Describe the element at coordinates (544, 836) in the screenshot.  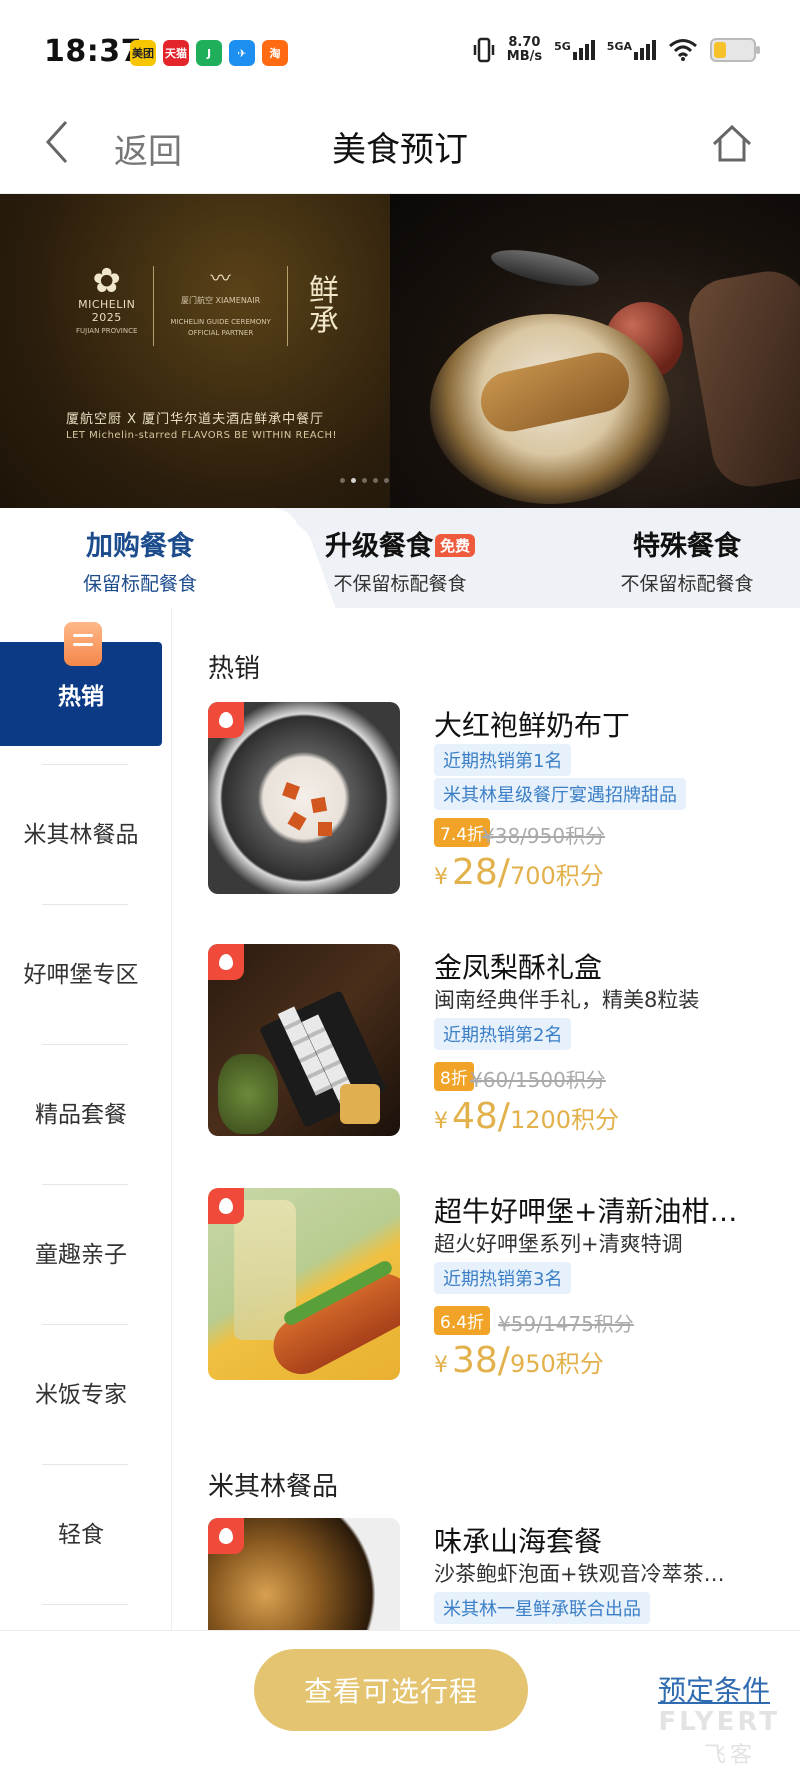
I see `original-price: ¥38/950积分` at that location.